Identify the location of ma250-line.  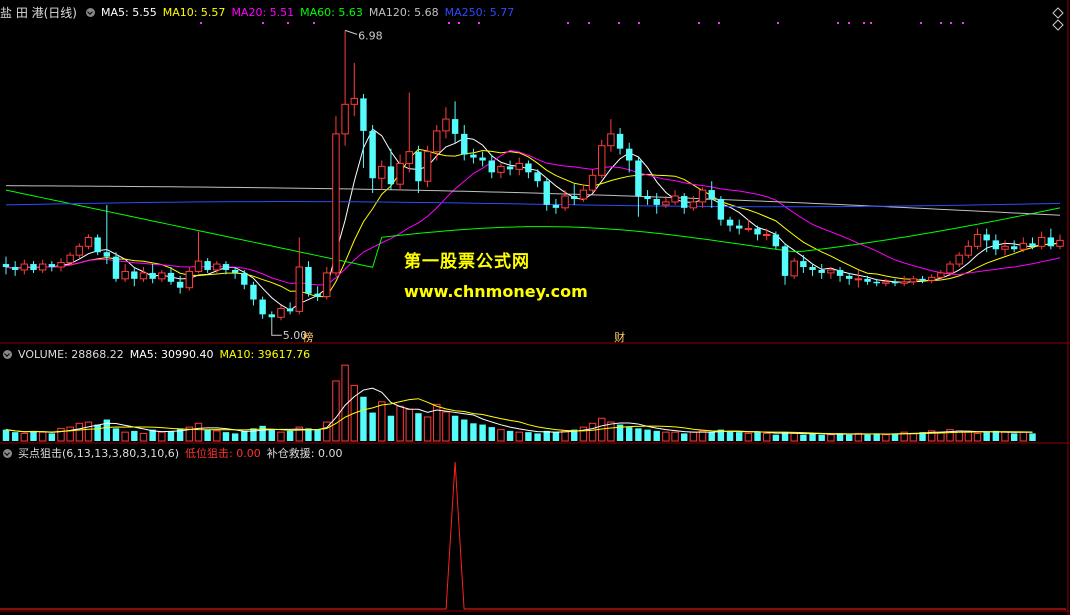
(533, 204).